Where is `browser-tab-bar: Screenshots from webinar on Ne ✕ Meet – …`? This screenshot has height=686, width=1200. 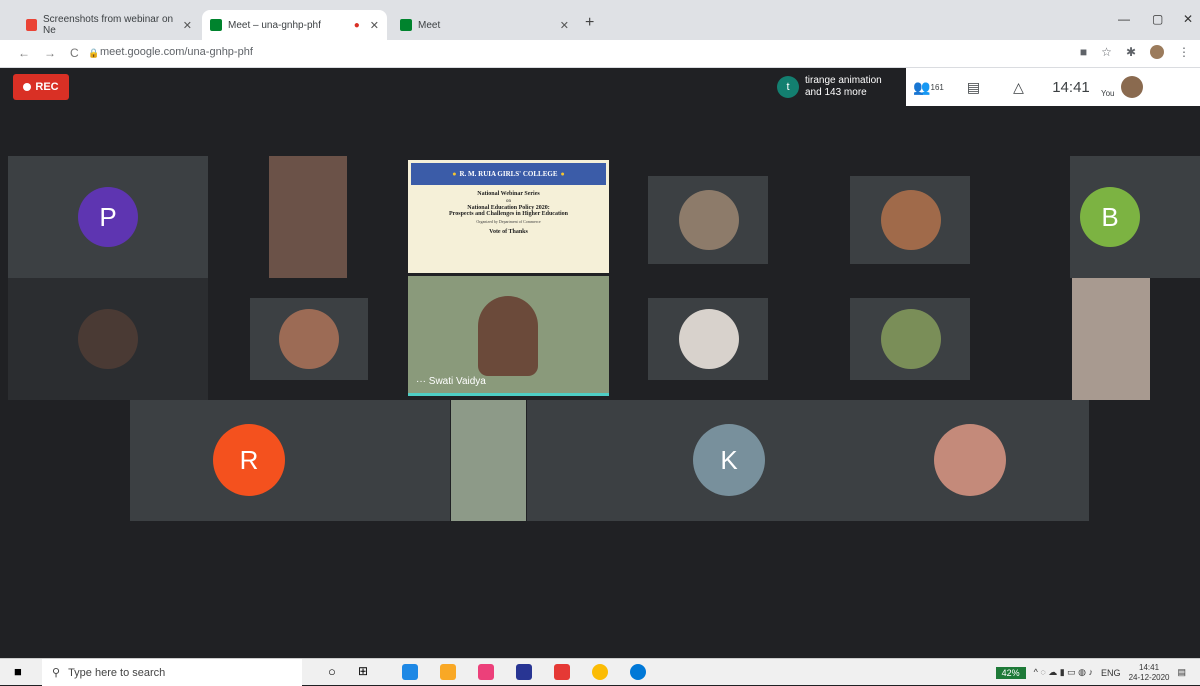 browser-tab-bar: Screenshots from webinar on Ne ✕ Meet – … is located at coordinates (600, 20).